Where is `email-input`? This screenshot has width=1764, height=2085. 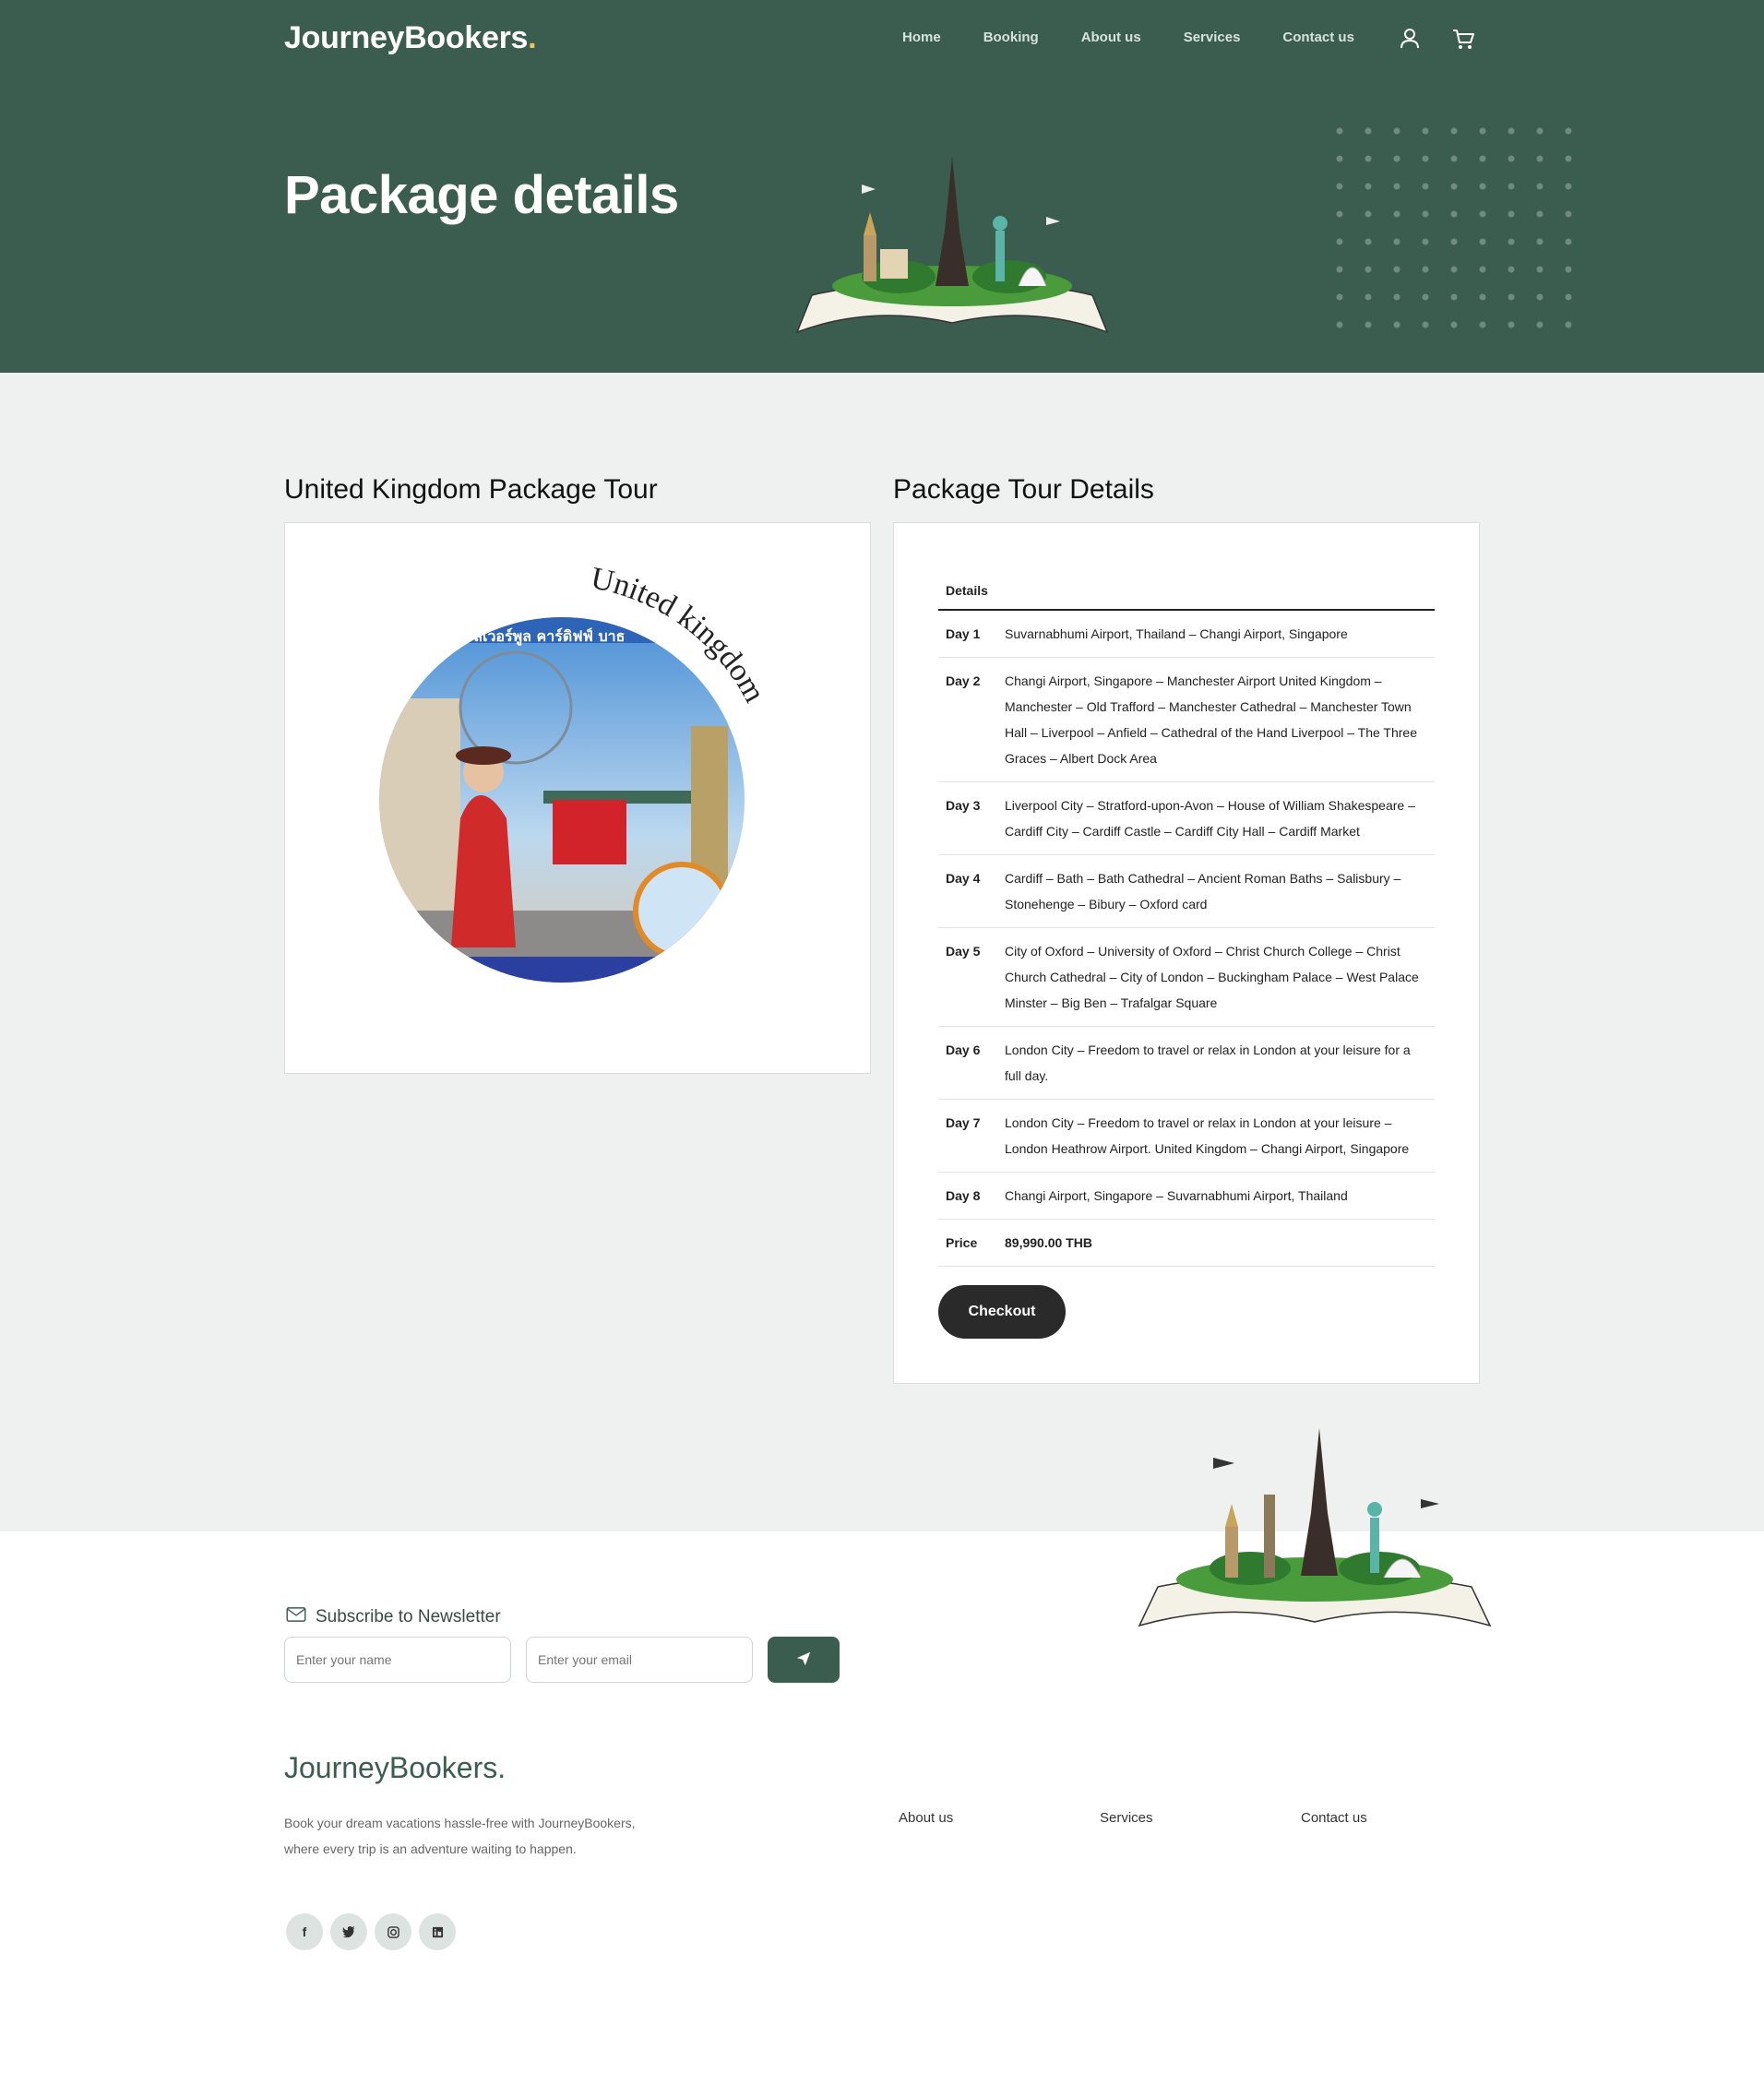 email-input is located at coordinates (639, 1660).